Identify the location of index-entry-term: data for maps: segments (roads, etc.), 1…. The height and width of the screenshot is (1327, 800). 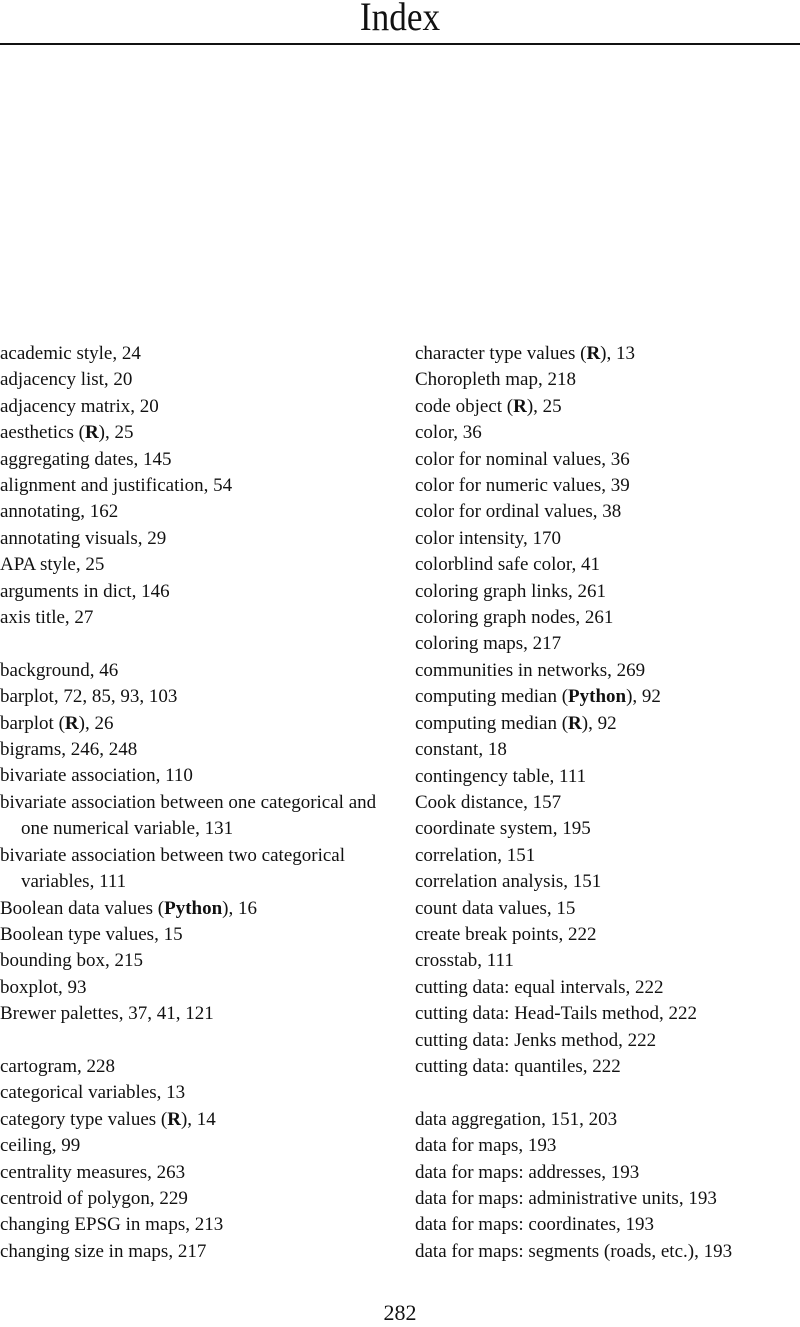
(574, 1251).